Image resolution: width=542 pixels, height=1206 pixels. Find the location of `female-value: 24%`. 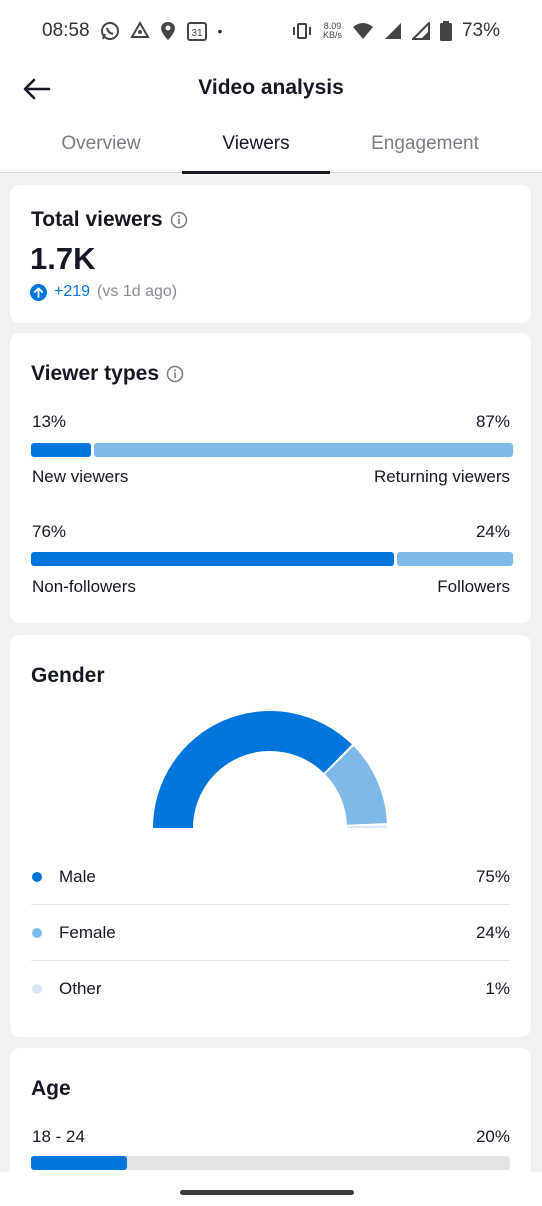

female-value: 24% is located at coordinates (492, 932).